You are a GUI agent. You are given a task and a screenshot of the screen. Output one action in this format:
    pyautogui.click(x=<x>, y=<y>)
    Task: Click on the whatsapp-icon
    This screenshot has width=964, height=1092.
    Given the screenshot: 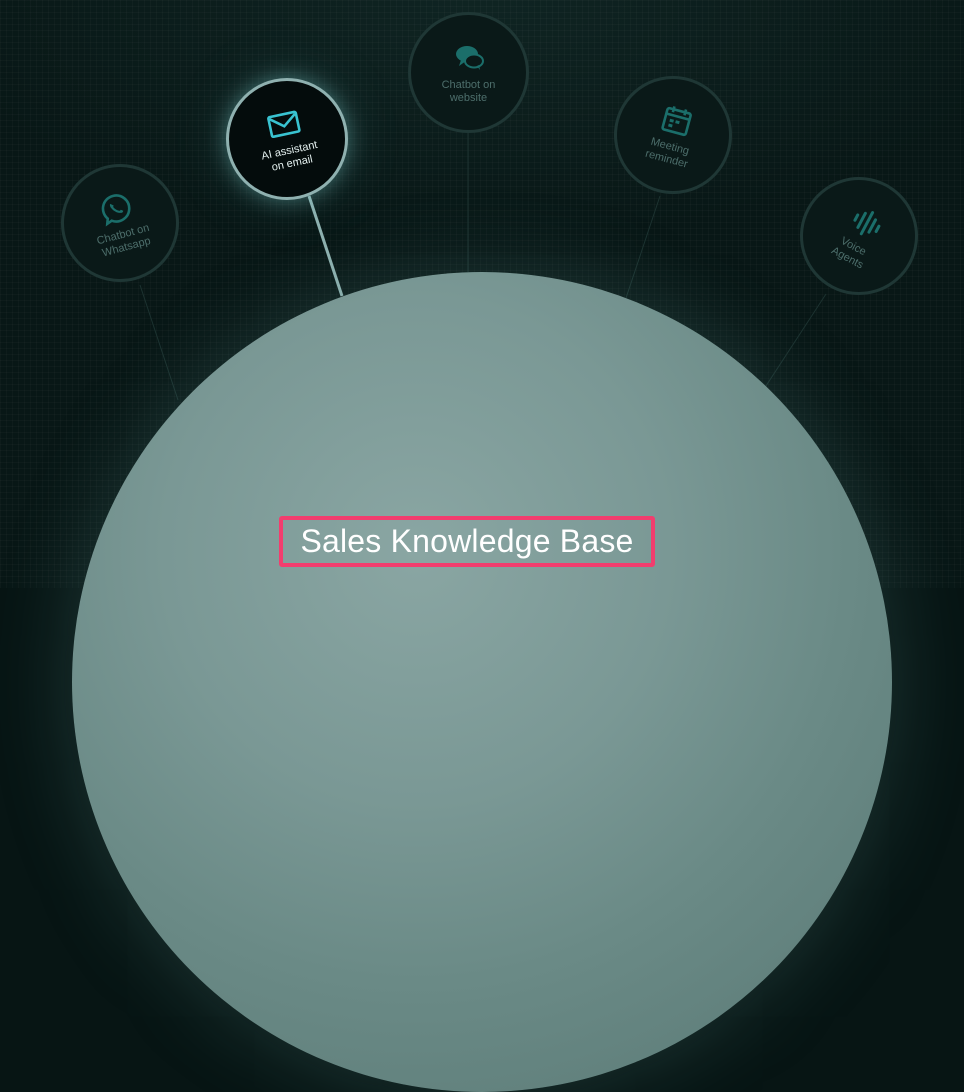 What is the action you would take?
    pyautogui.click(x=116, y=210)
    